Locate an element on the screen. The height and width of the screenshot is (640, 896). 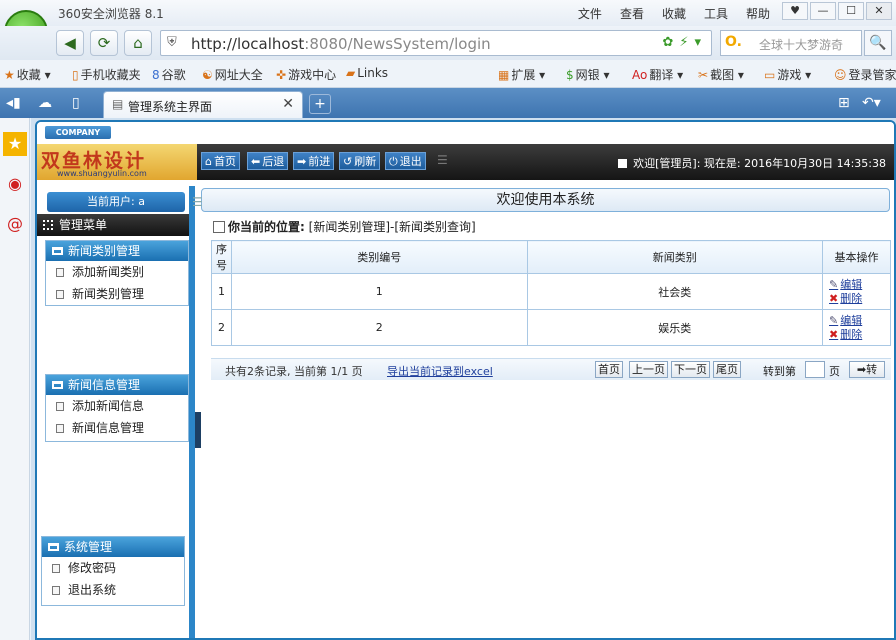
fav-mobile: ▯ 手机收藏夹 is located at coordinates (106, 74).